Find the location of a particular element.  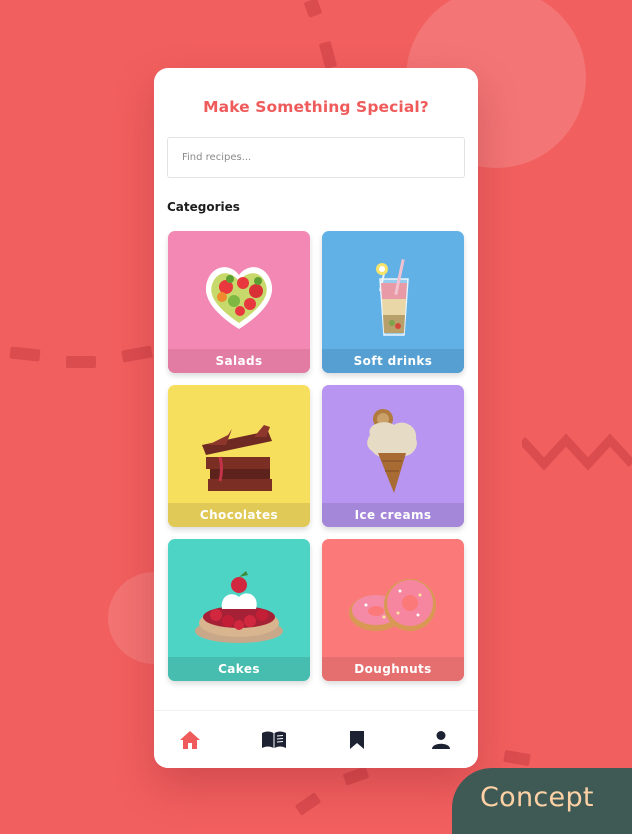

berry-tart-icon is located at coordinates (239, 607).